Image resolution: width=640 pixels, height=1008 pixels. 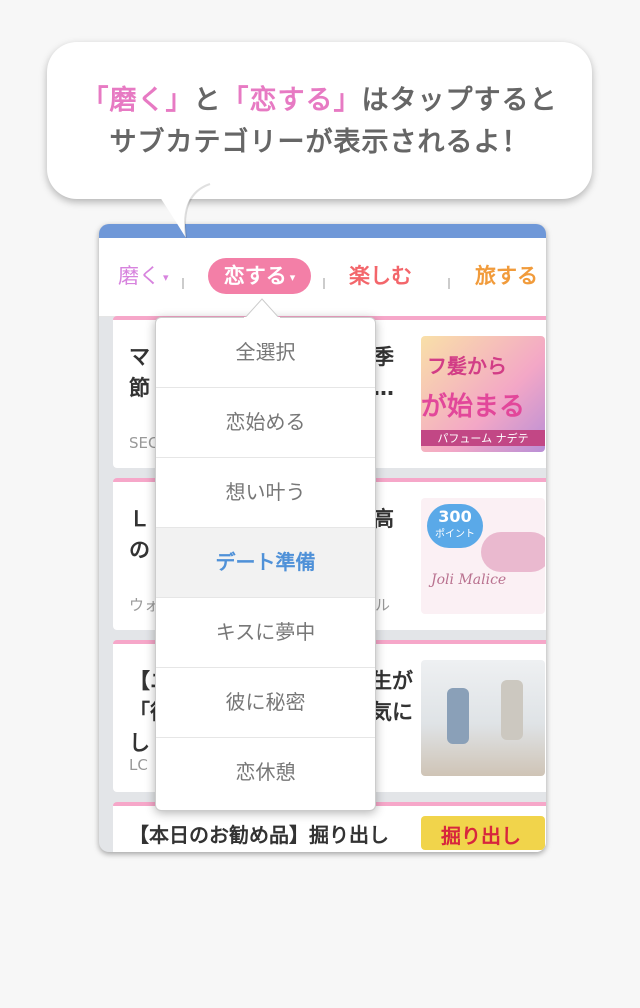 I want to click on thumbnail-caption: パフューム ナデテ, so click(x=483, y=438).